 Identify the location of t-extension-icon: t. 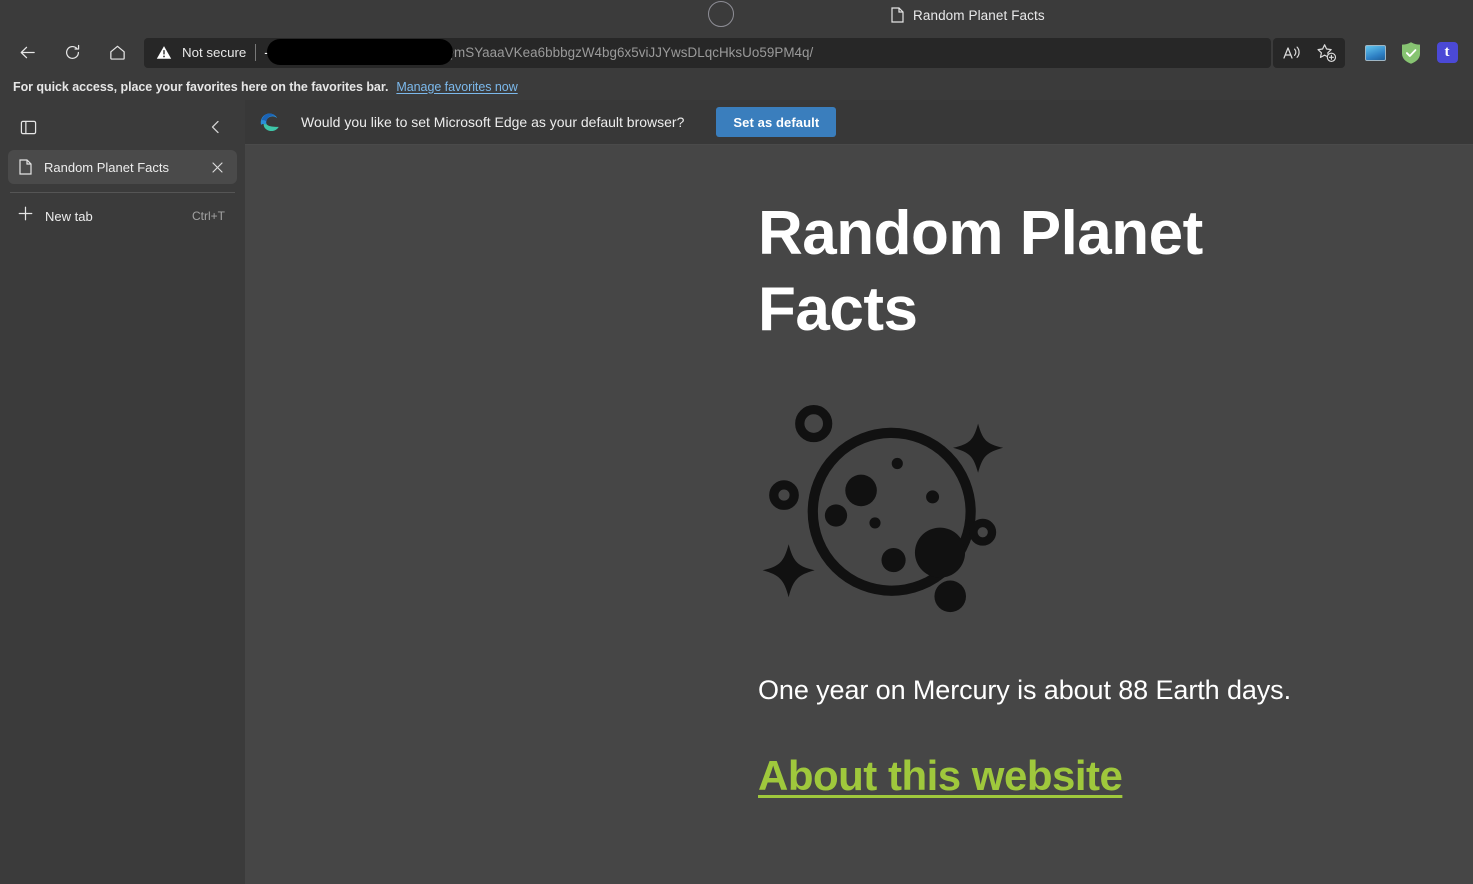
(1447, 52).